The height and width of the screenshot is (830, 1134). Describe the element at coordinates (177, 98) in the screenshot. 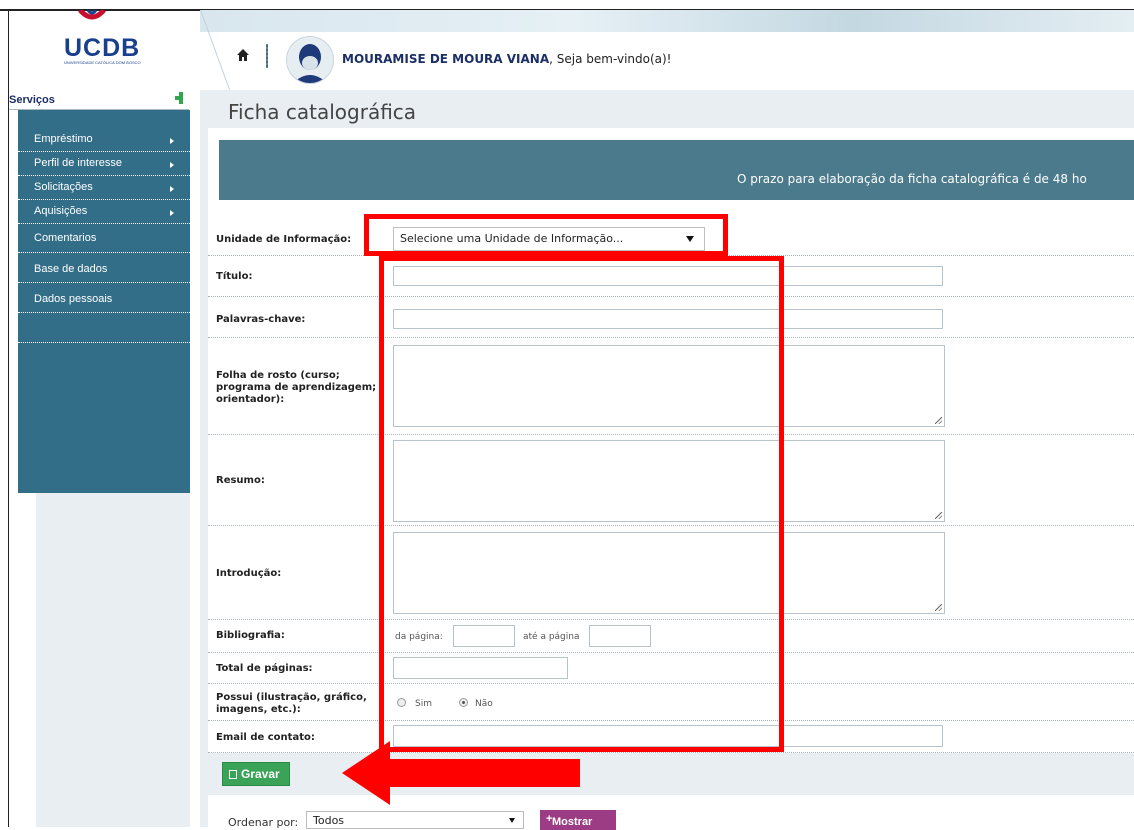

I see `sidebar-pin-icon-arrow` at that location.